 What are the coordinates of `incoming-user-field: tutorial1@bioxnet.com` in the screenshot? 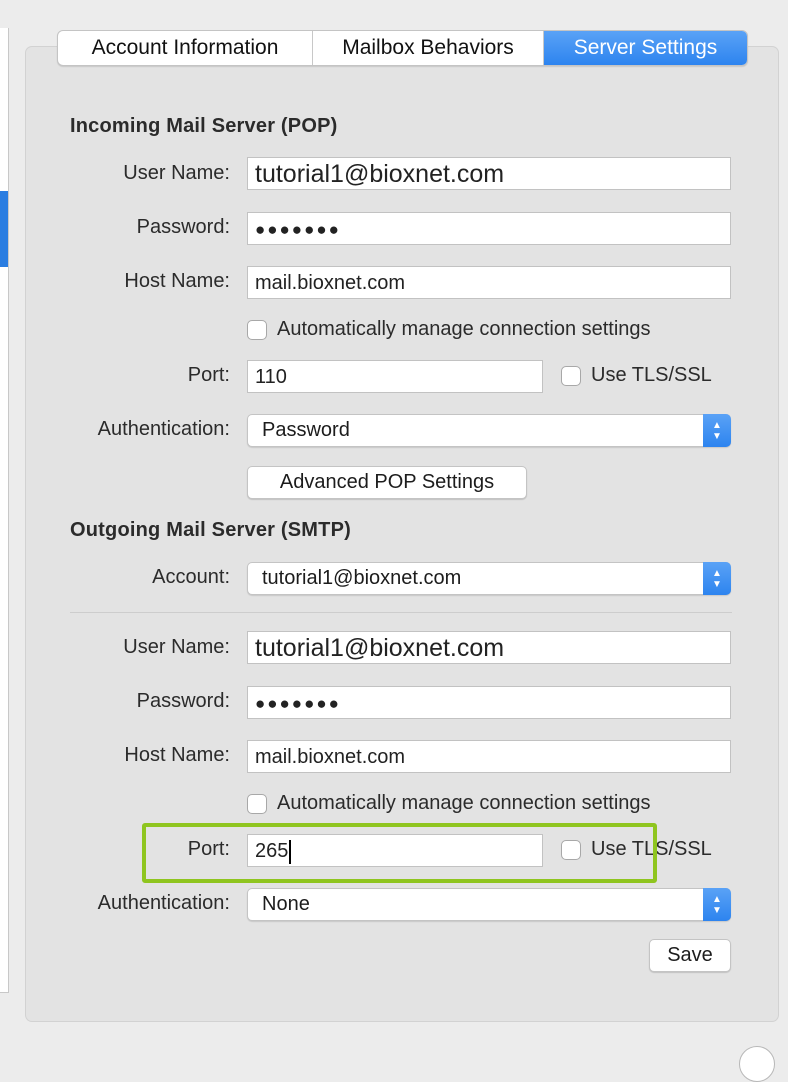 It's located at (489, 173).